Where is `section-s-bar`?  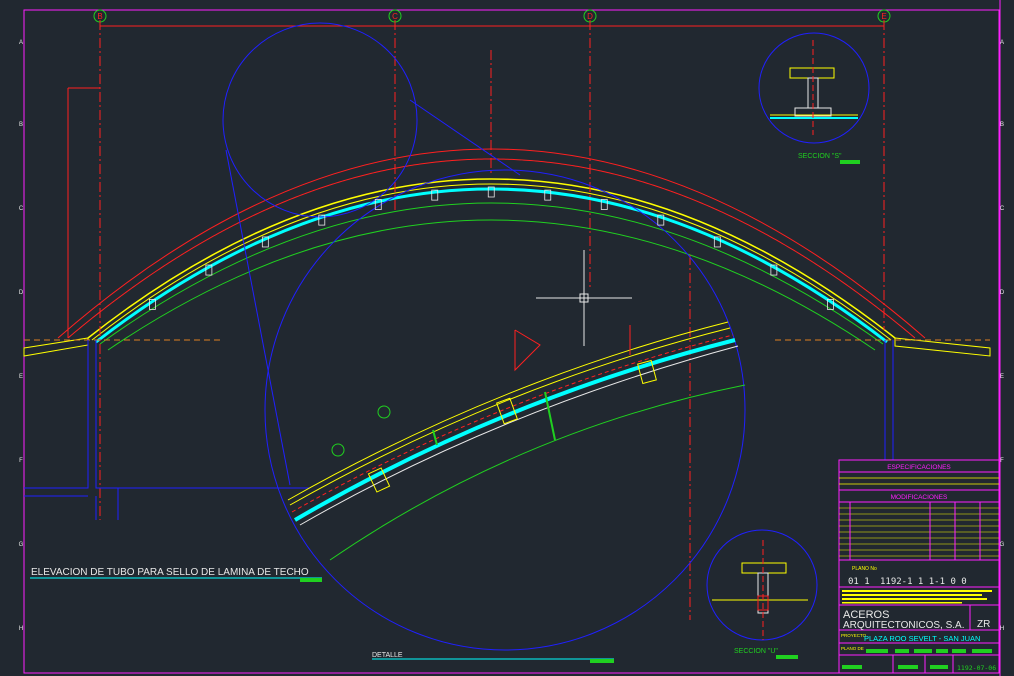
section-s-bar is located at coordinates (850, 162).